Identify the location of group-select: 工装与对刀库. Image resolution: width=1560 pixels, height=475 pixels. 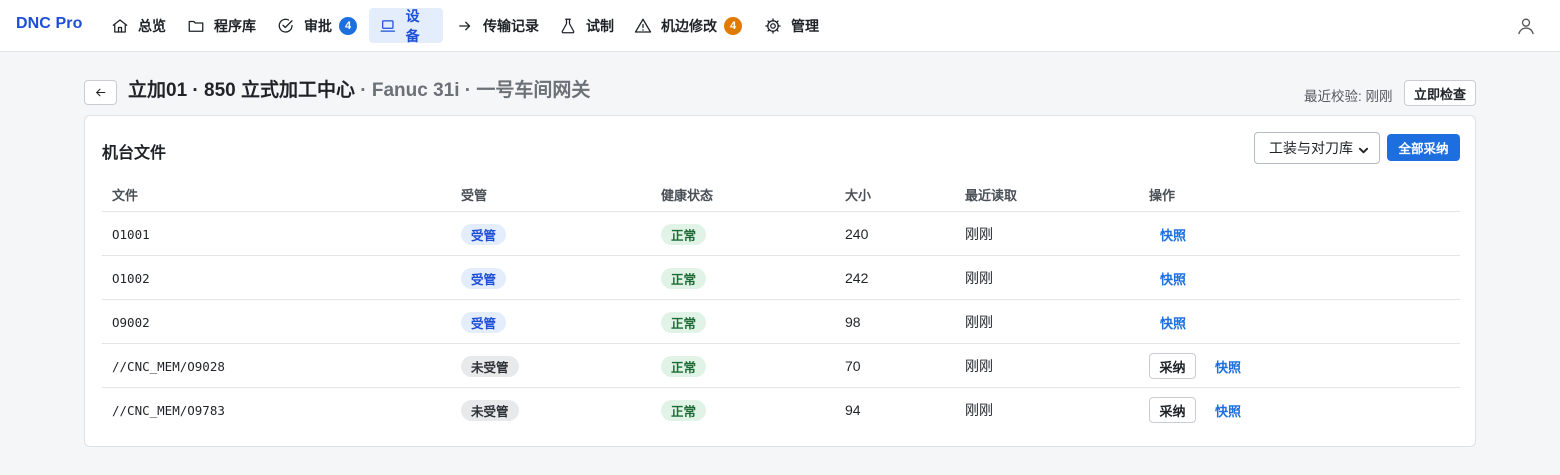
(1317, 148).